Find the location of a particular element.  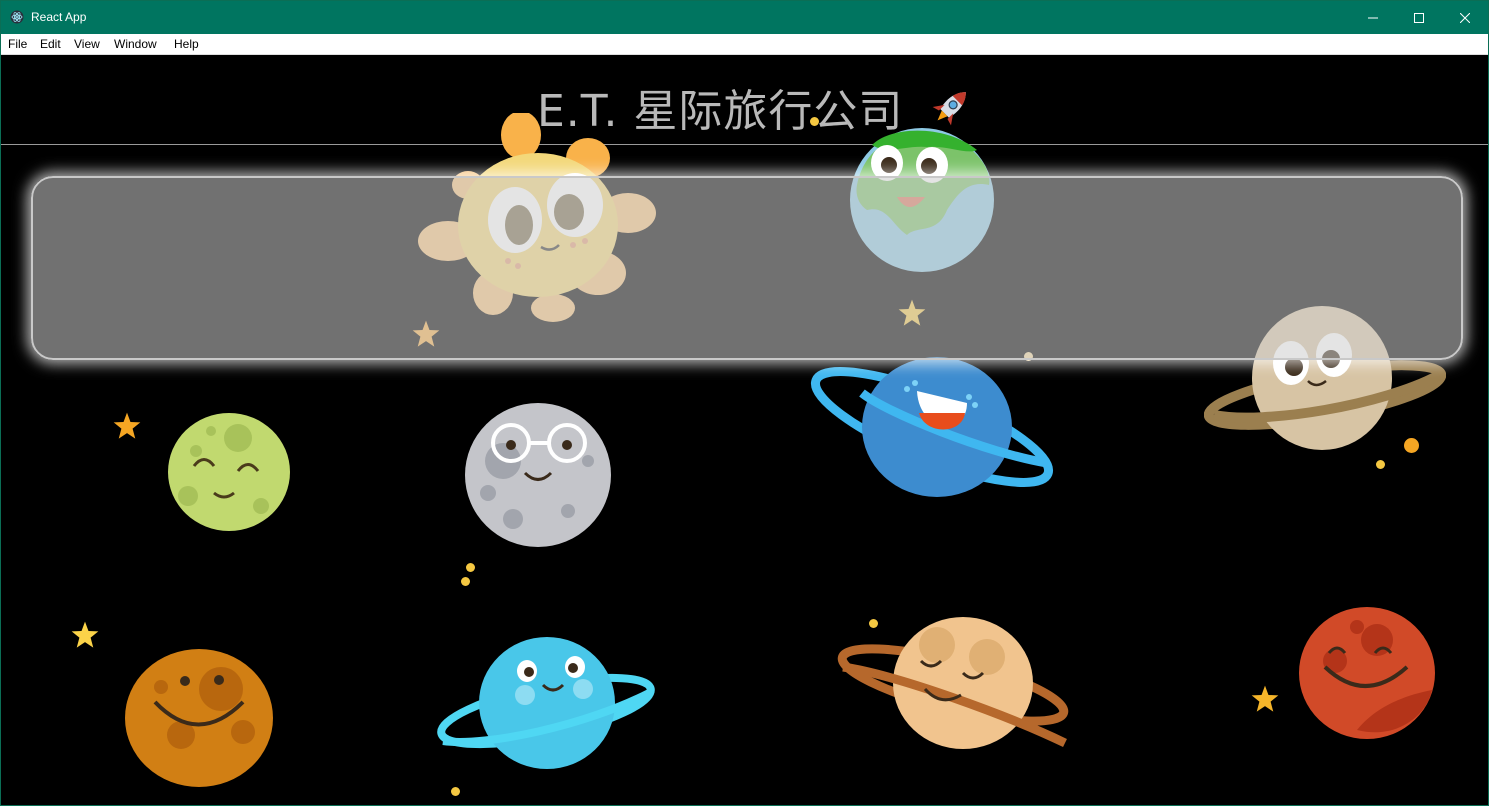

menu-bar: File Edit View Window Help is located at coordinates (744, 44).